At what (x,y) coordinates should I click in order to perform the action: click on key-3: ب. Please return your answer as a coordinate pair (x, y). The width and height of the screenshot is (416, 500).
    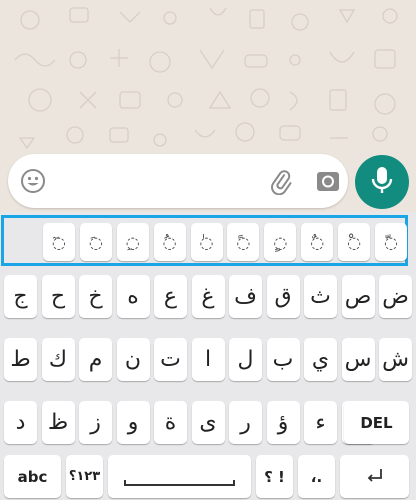
    Looking at the image, I should click on (283, 359).